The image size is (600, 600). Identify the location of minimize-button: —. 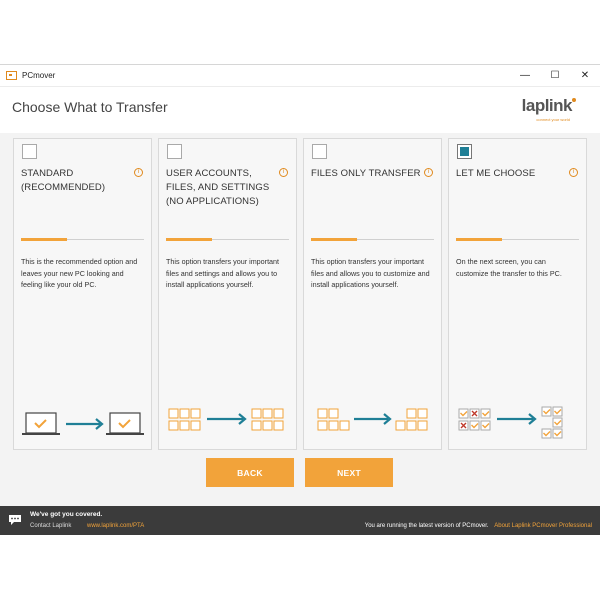
(525, 75).